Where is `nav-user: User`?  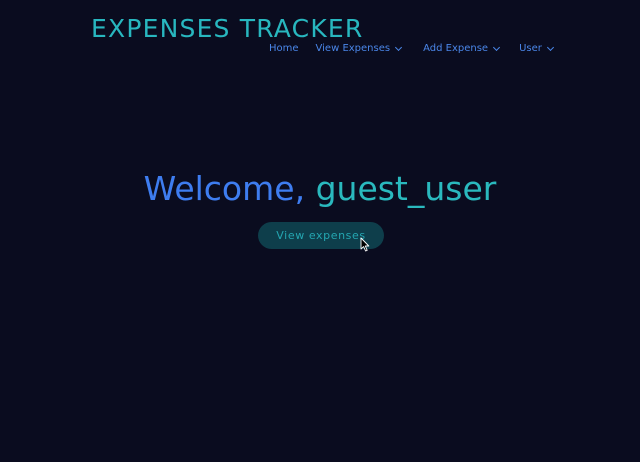 nav-user: User is located at coordinates (536, 48).